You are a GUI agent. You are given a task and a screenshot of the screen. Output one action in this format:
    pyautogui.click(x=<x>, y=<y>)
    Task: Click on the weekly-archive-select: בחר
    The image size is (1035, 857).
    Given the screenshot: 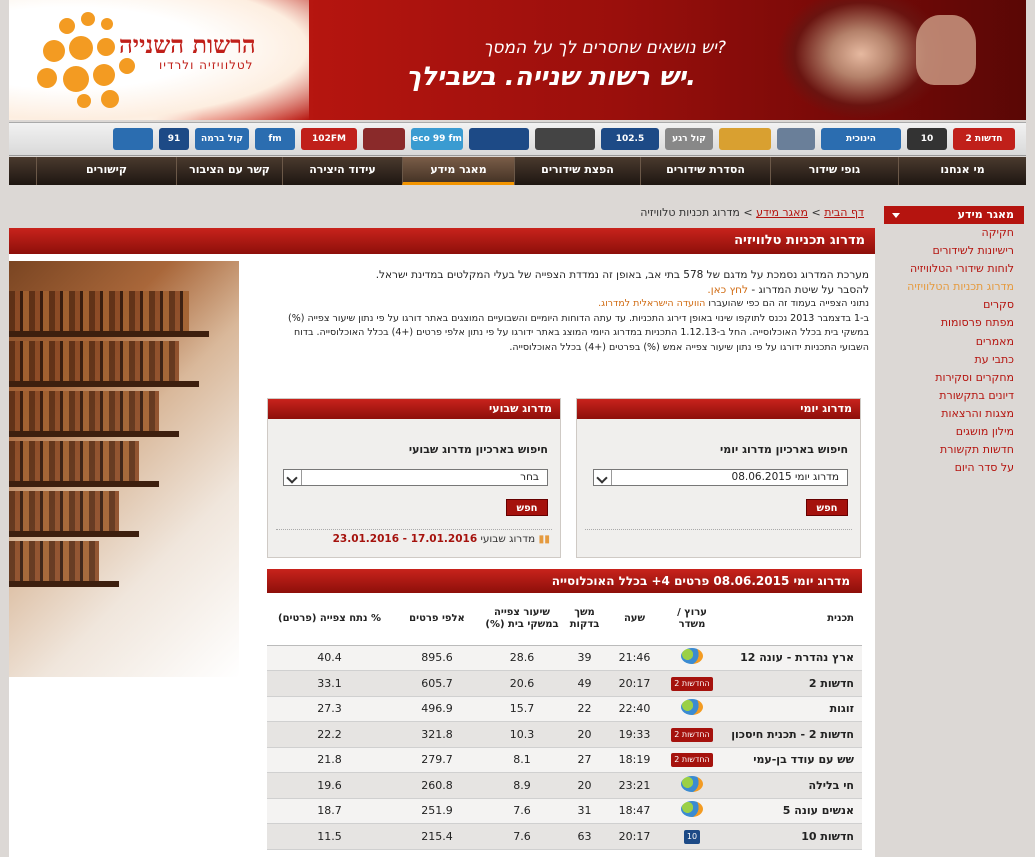 What is the action you would take?
    pyautogui.click(x=415, y=477)
    